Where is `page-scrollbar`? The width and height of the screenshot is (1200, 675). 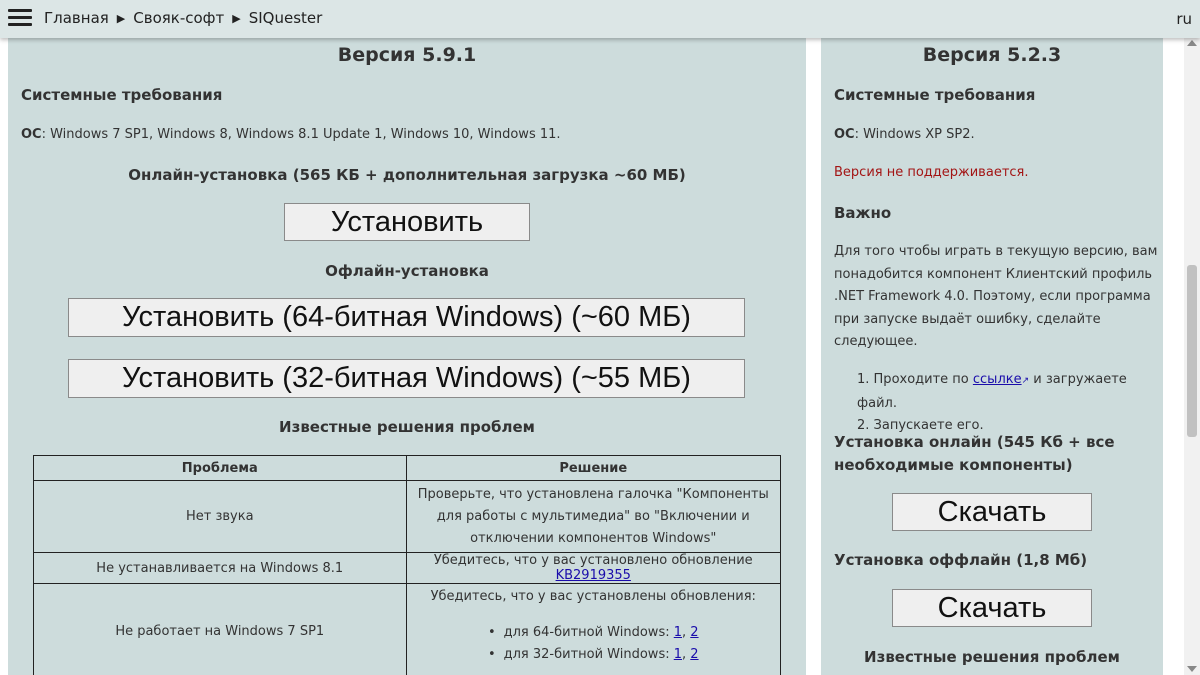 page-scrollbar is located at coordinates (1192, 356).